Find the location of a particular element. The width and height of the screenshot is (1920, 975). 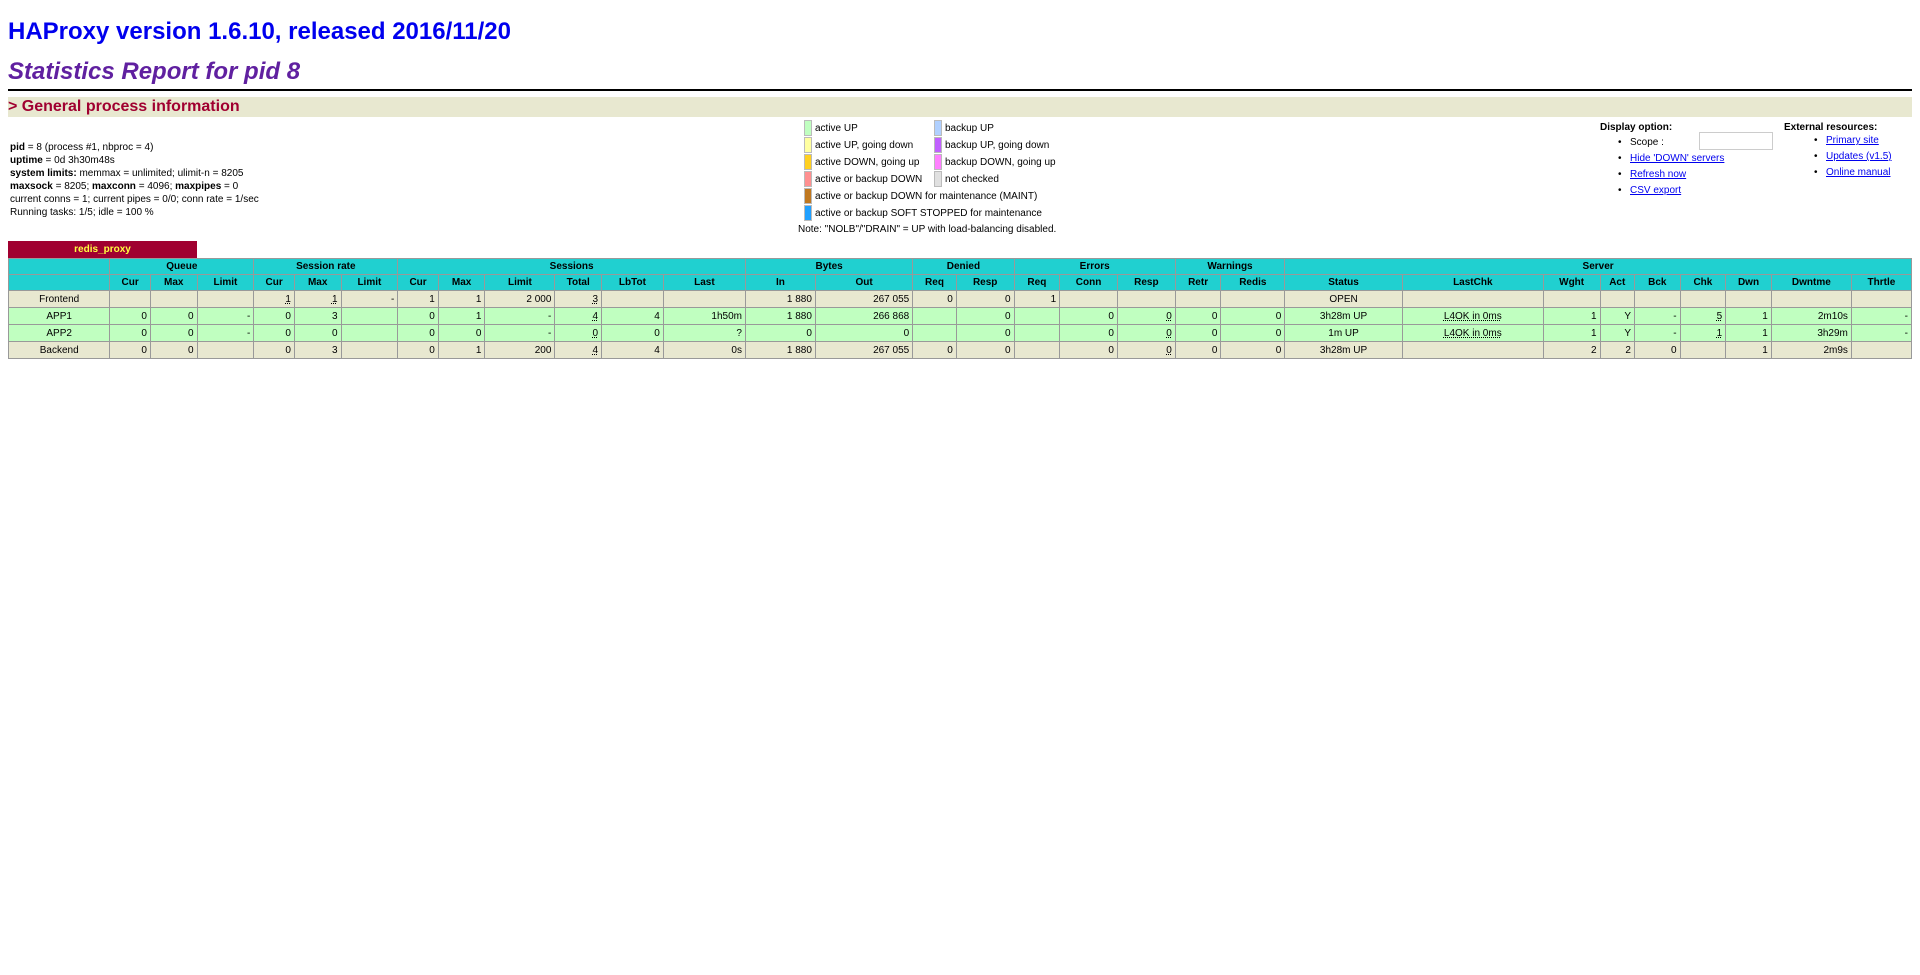

stat-cell: L4OK in 0ms is located at coordinates (1472, 333).